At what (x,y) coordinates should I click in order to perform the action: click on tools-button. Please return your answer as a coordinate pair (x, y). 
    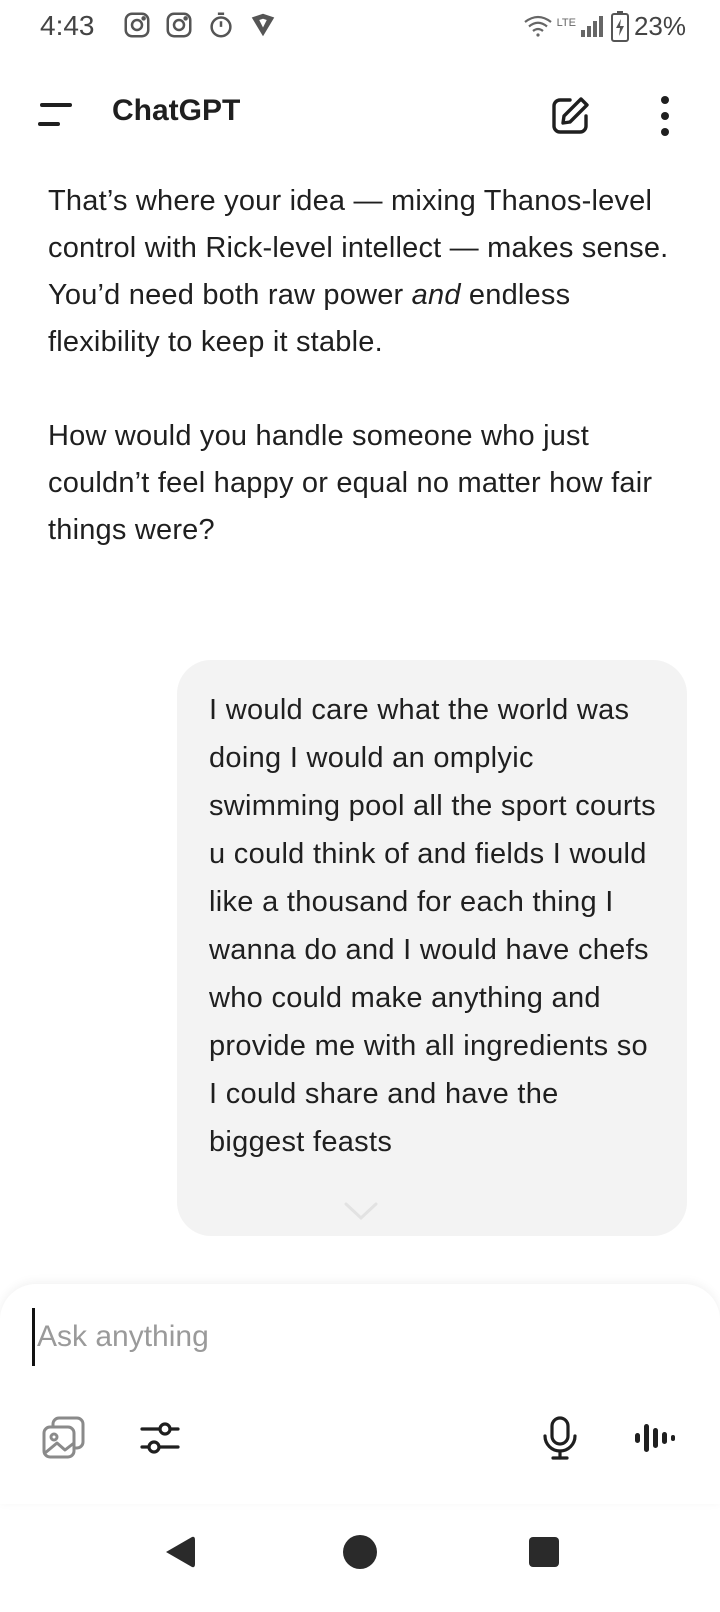
    Looking at the image, I should click on (160, 1438).